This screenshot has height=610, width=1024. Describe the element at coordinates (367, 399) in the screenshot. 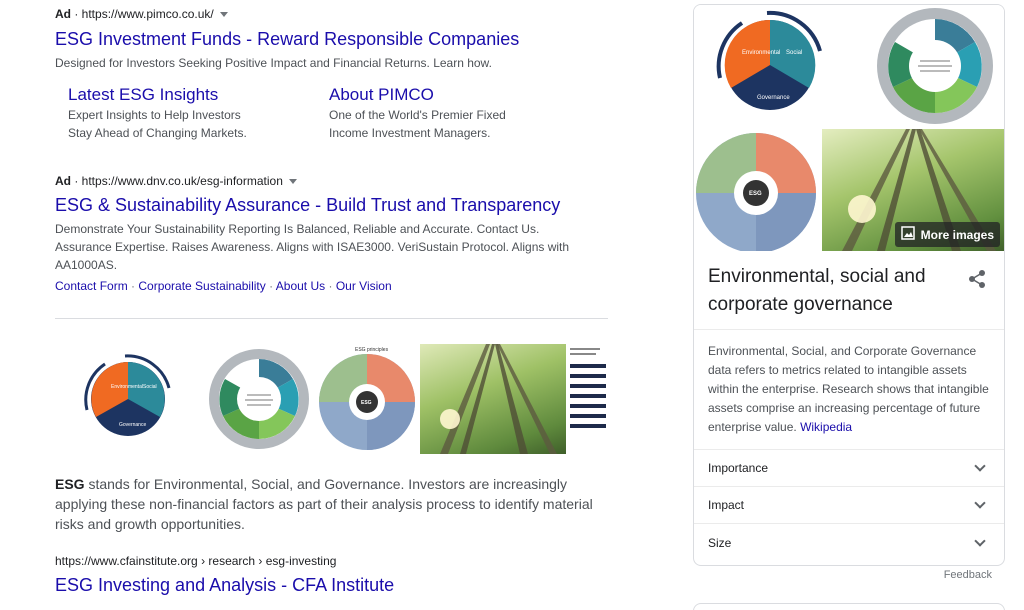

I see `image-esg-principles: ESG principles ESG` at that location.